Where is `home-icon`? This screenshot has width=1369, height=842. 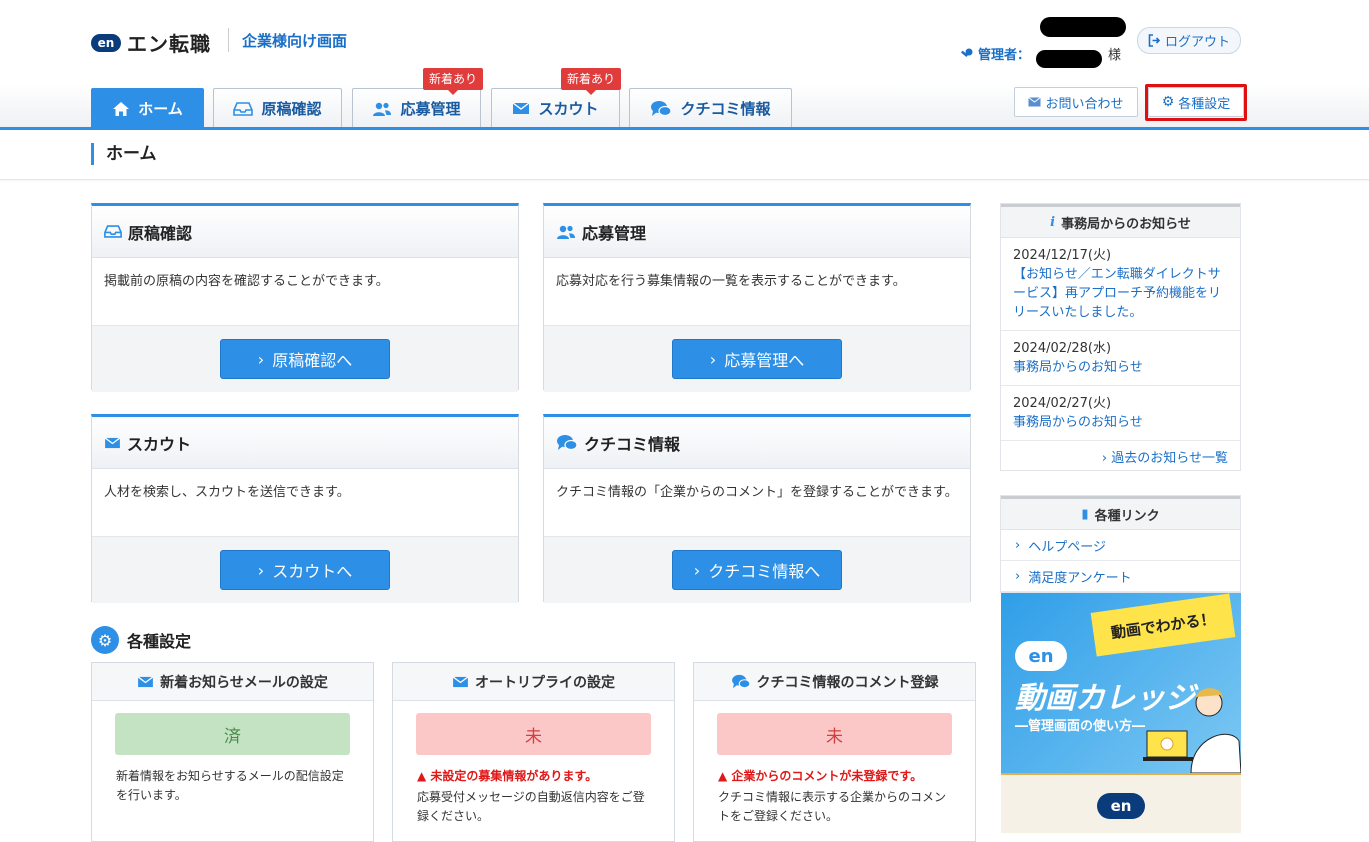 home-icon is located at coordinates (121, 108).